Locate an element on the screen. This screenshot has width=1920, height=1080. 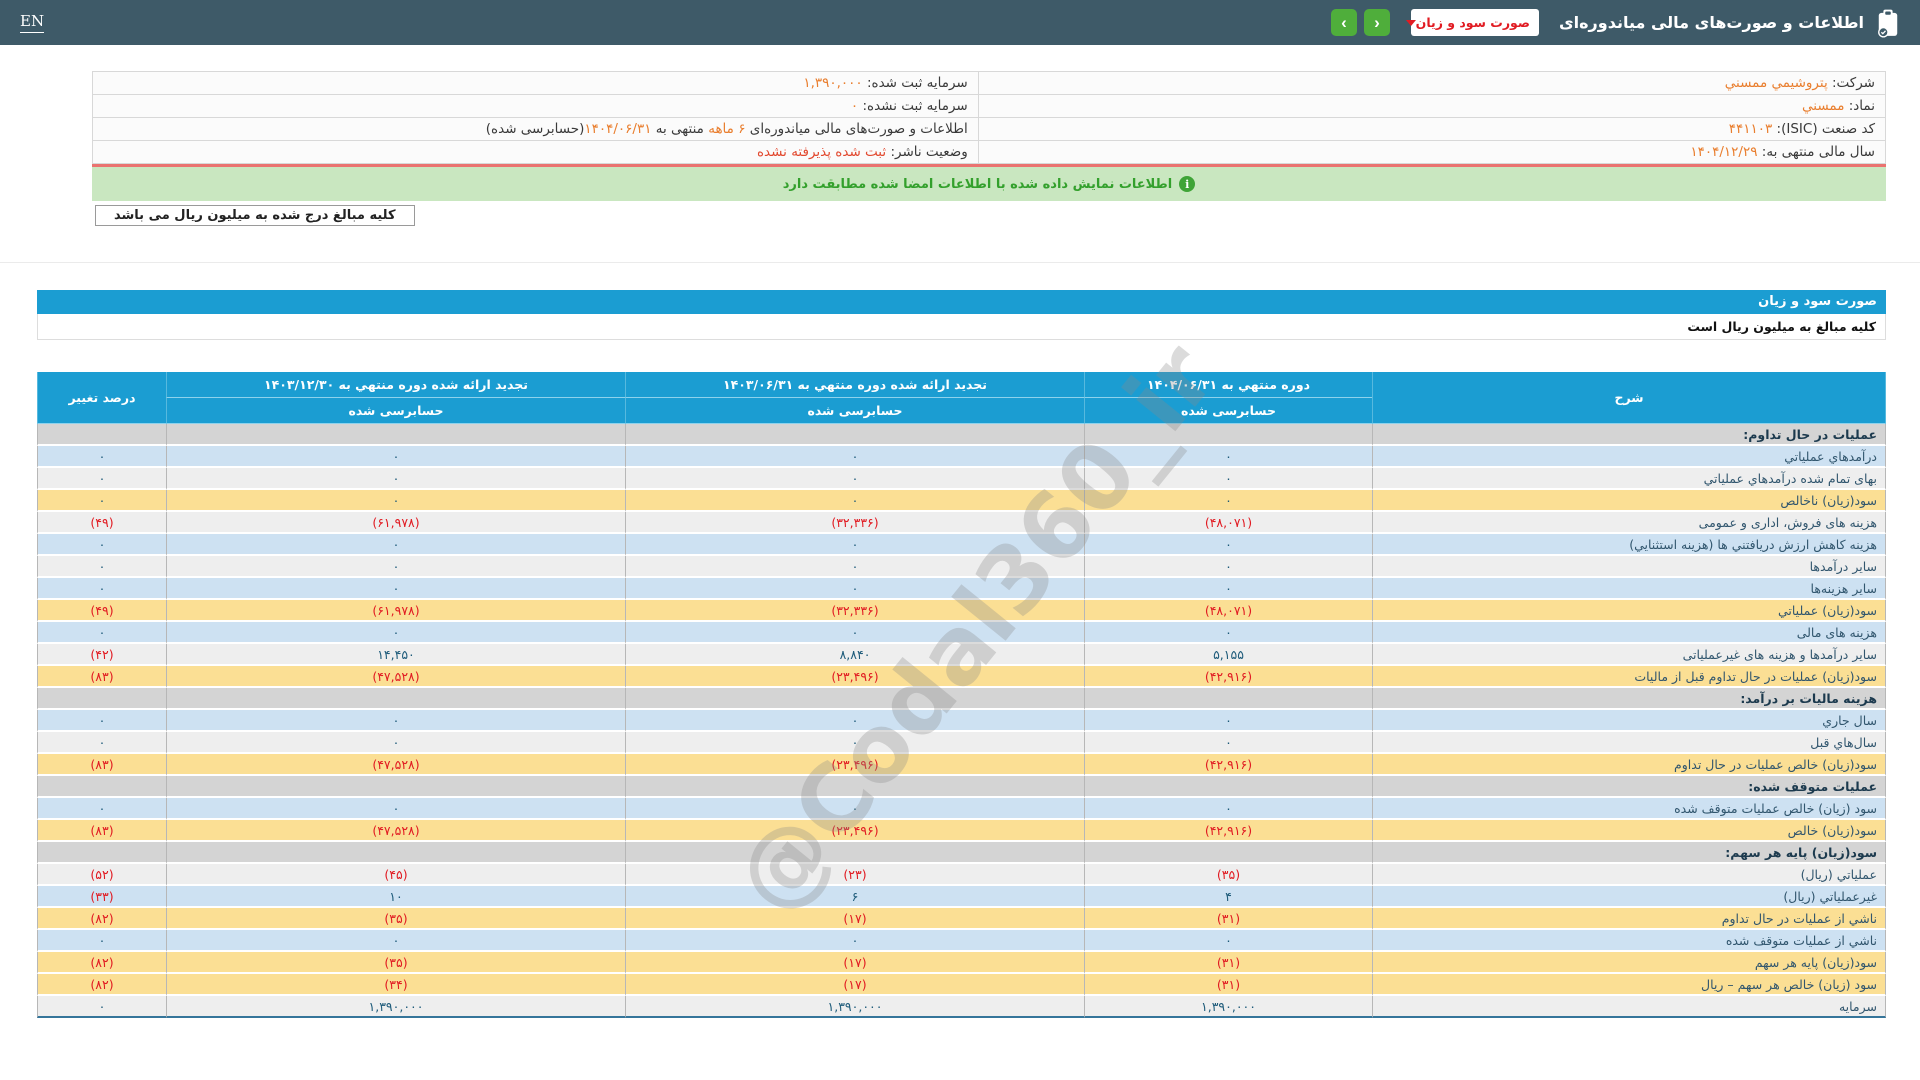
symbol-label: نماد: is located at coordinates (1861, 106).